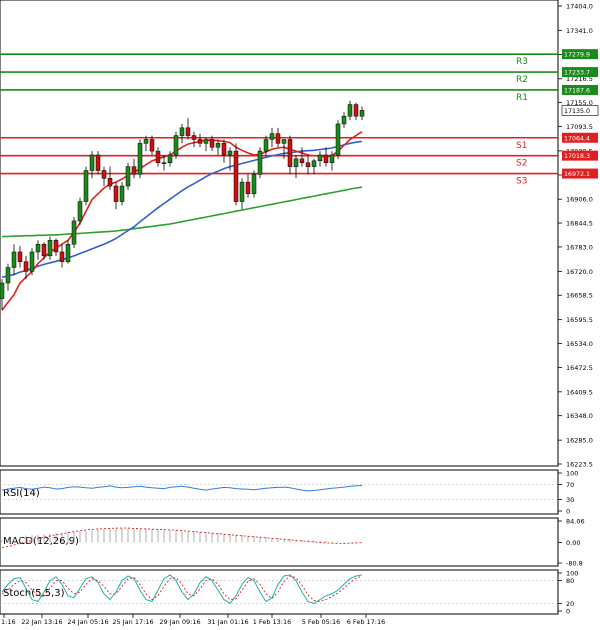 The width and height of the screenshot is (600, 630). What do you see at coordinates (579, 200) in the screenshot?
I see `price-tick-label: 16906.0` at bounding box center [579, 200].